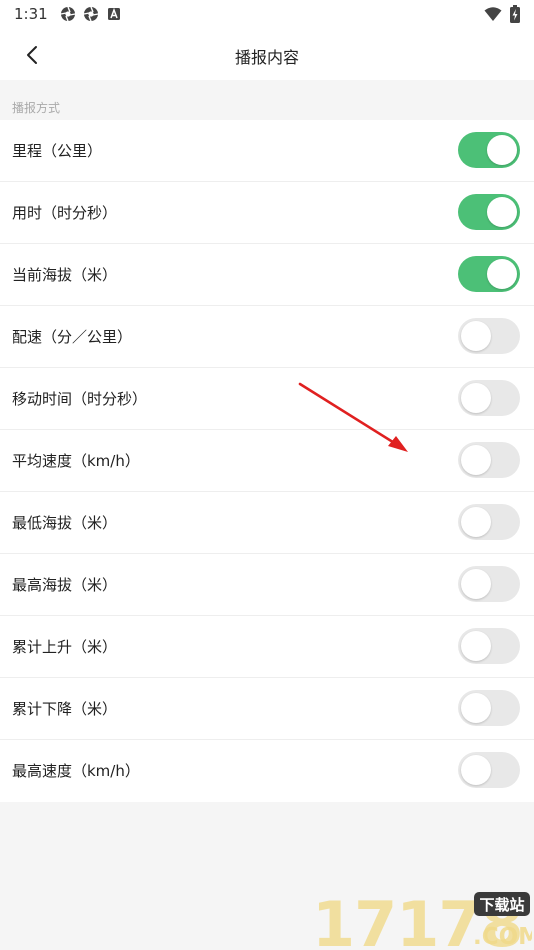 The image size is (534, 950). Describe the element at coordinates (501, 905) in the screenshot. I see `watermark-badge: 下载站` at that location.